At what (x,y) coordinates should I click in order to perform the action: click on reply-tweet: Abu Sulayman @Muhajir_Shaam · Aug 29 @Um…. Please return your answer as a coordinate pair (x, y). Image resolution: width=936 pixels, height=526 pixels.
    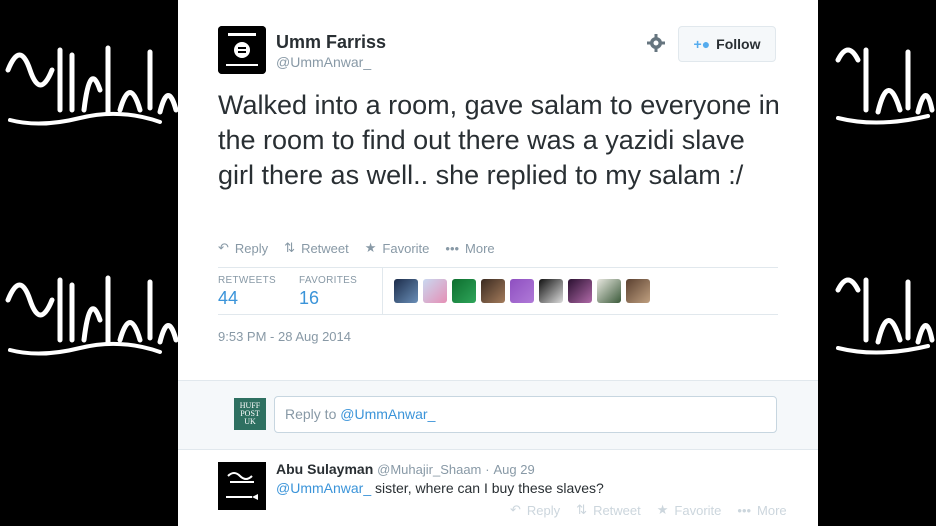
    Looking at the image, I should click on (498, 487).